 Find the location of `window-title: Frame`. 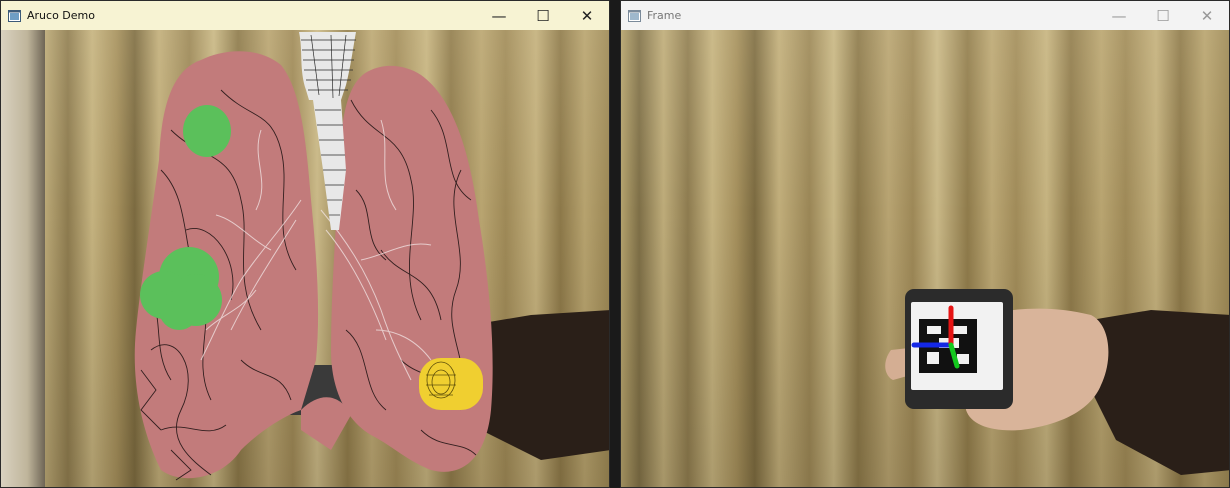

window-title: Frame is located at coordinates (664, 15).